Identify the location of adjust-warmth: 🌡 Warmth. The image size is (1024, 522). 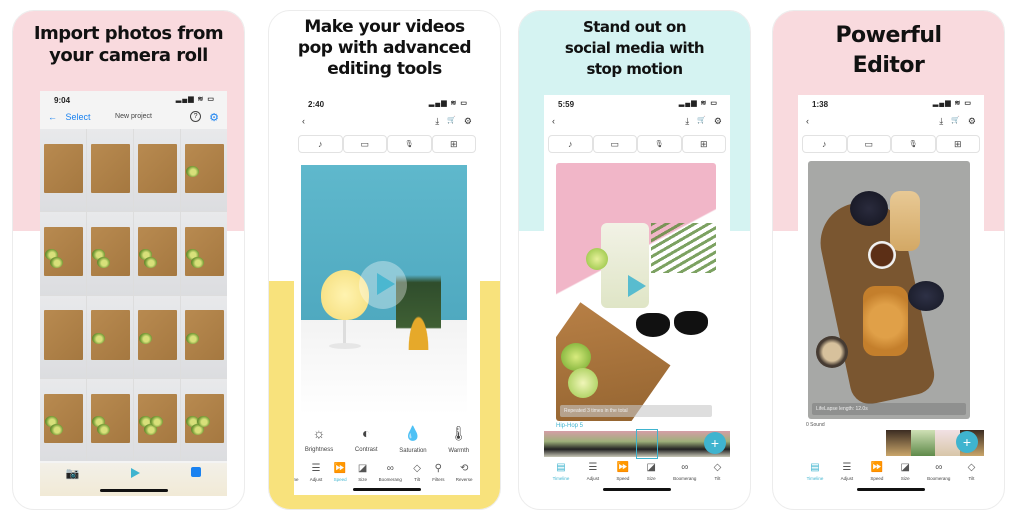
(458, 440).